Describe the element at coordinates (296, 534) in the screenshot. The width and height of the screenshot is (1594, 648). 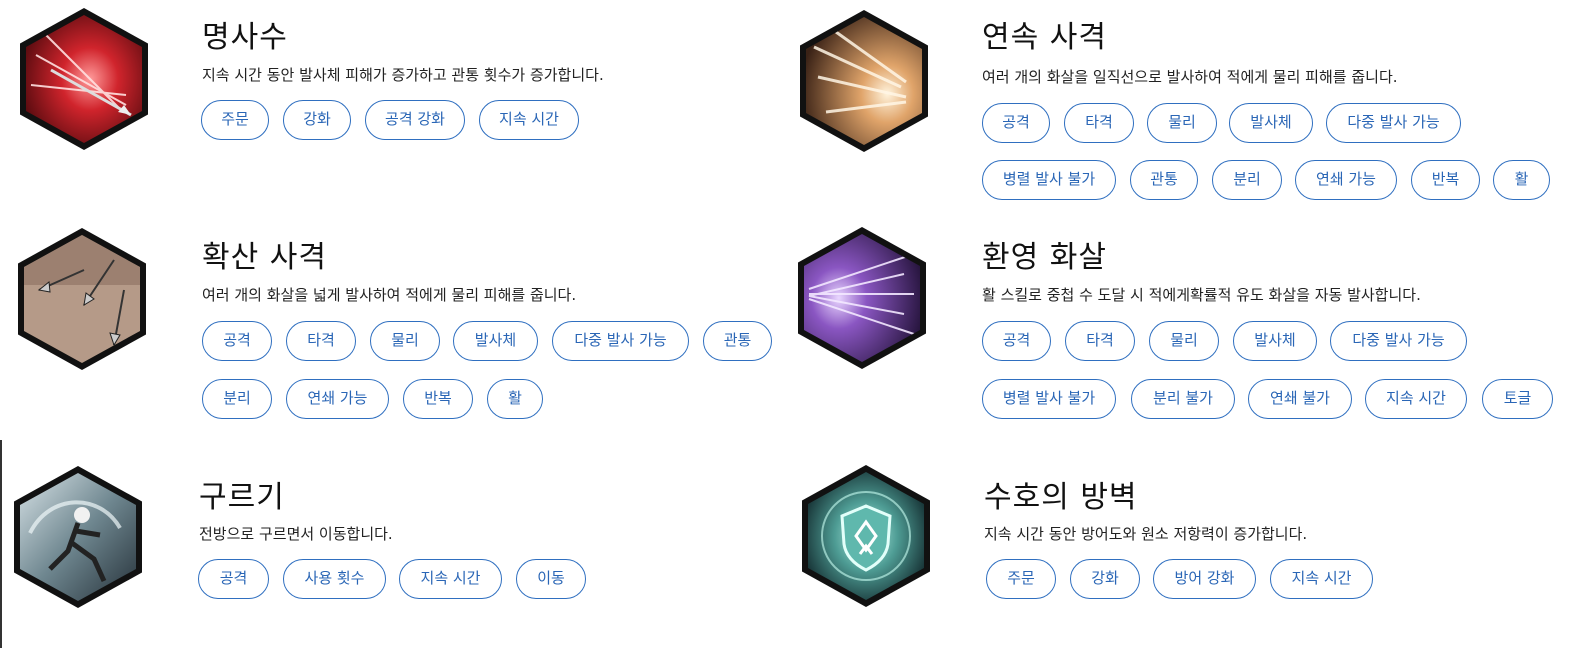
I see `skill-description: 전방으로 구르면서 이동합니다.` at that location.